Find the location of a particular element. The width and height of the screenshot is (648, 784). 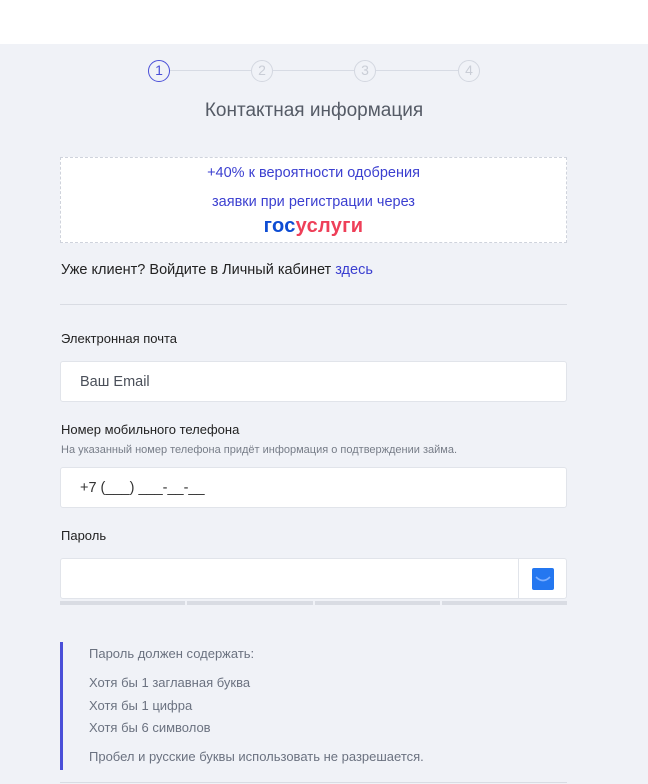

eye-icon is located at coordinates (542, 578).